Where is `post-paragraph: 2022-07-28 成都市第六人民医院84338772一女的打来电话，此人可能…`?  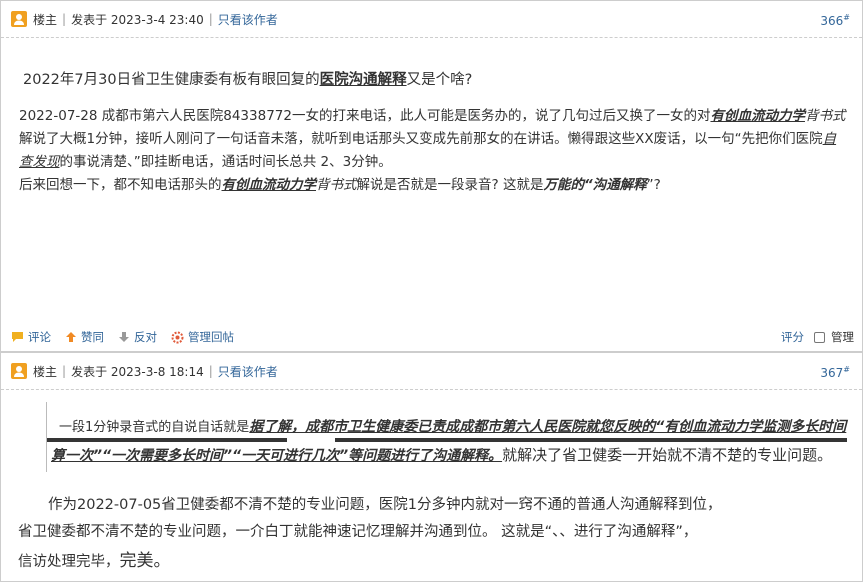 post-paragraph: 2022-07-28 成都市第六人民医院84338772一女的打来电话，此人可能… is located at coordinates (432, 139).